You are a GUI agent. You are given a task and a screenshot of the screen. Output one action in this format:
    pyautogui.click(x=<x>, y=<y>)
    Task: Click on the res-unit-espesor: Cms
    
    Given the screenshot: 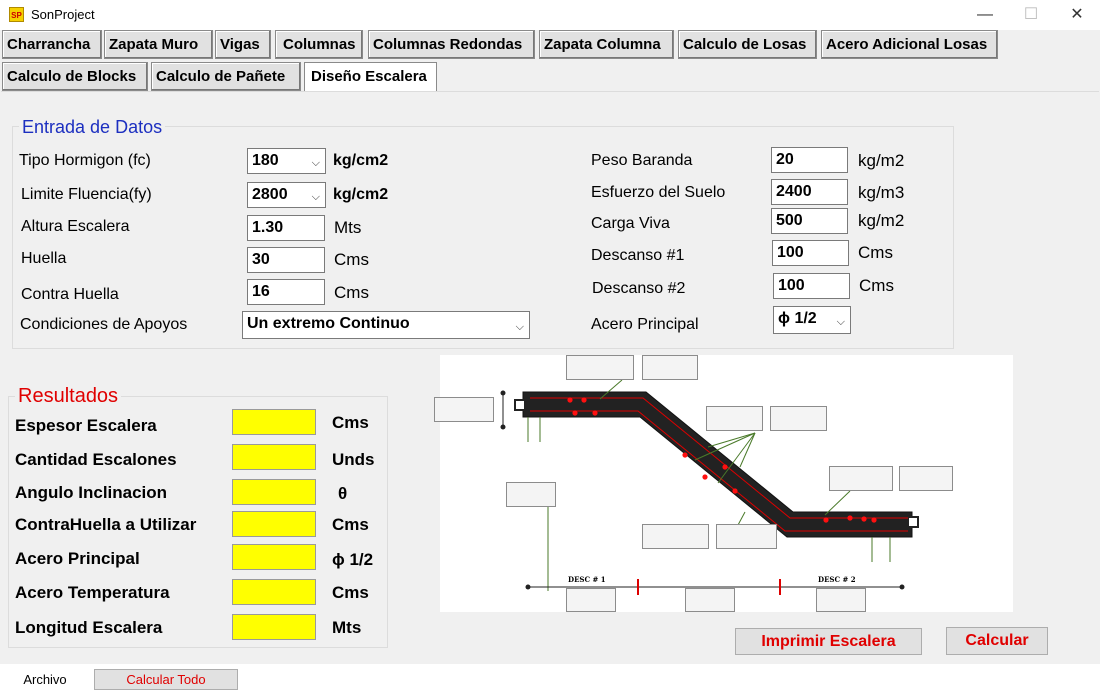 What is the action you would take?
    pyautogui.click(x=350, y=422)
    